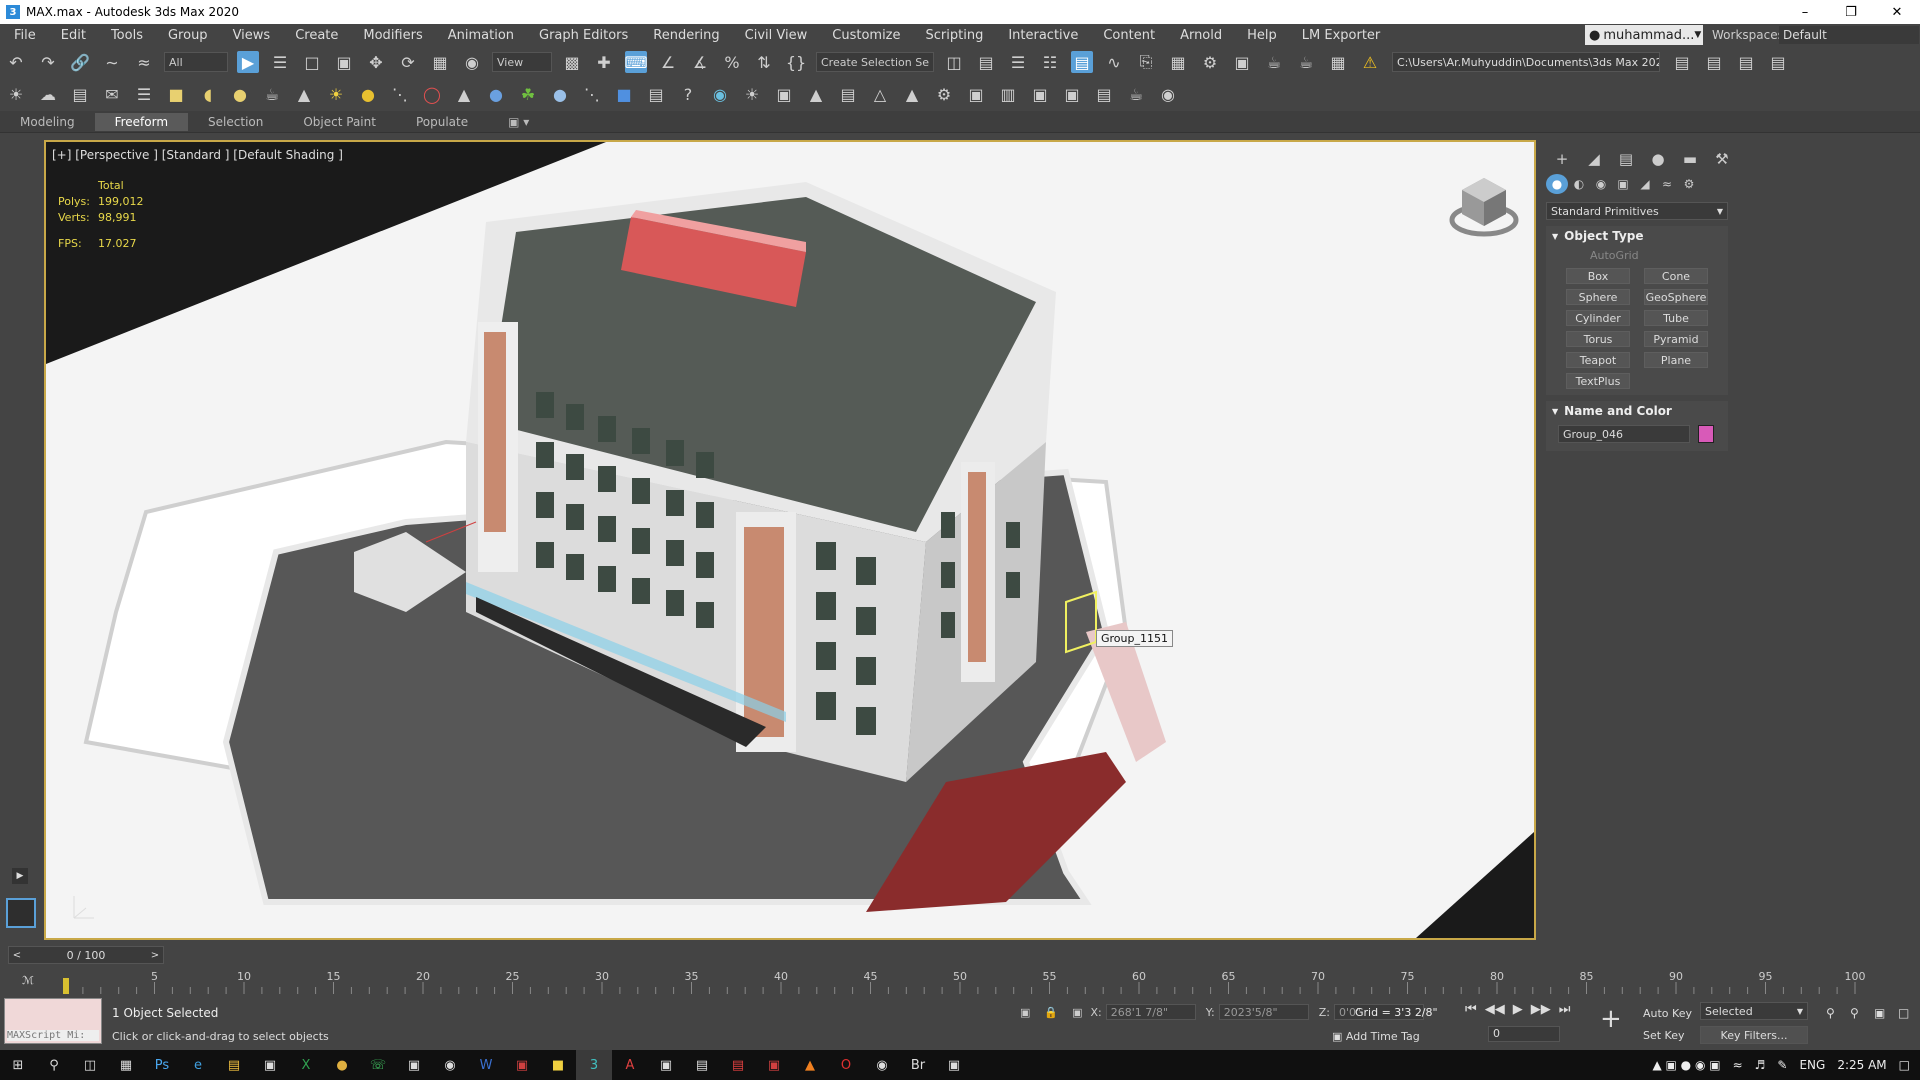 The image size is (1920, 1080). Describe the element at coordinates (1714, 62) in the screenshot. I see `create-project-icon: ▤` at that location.